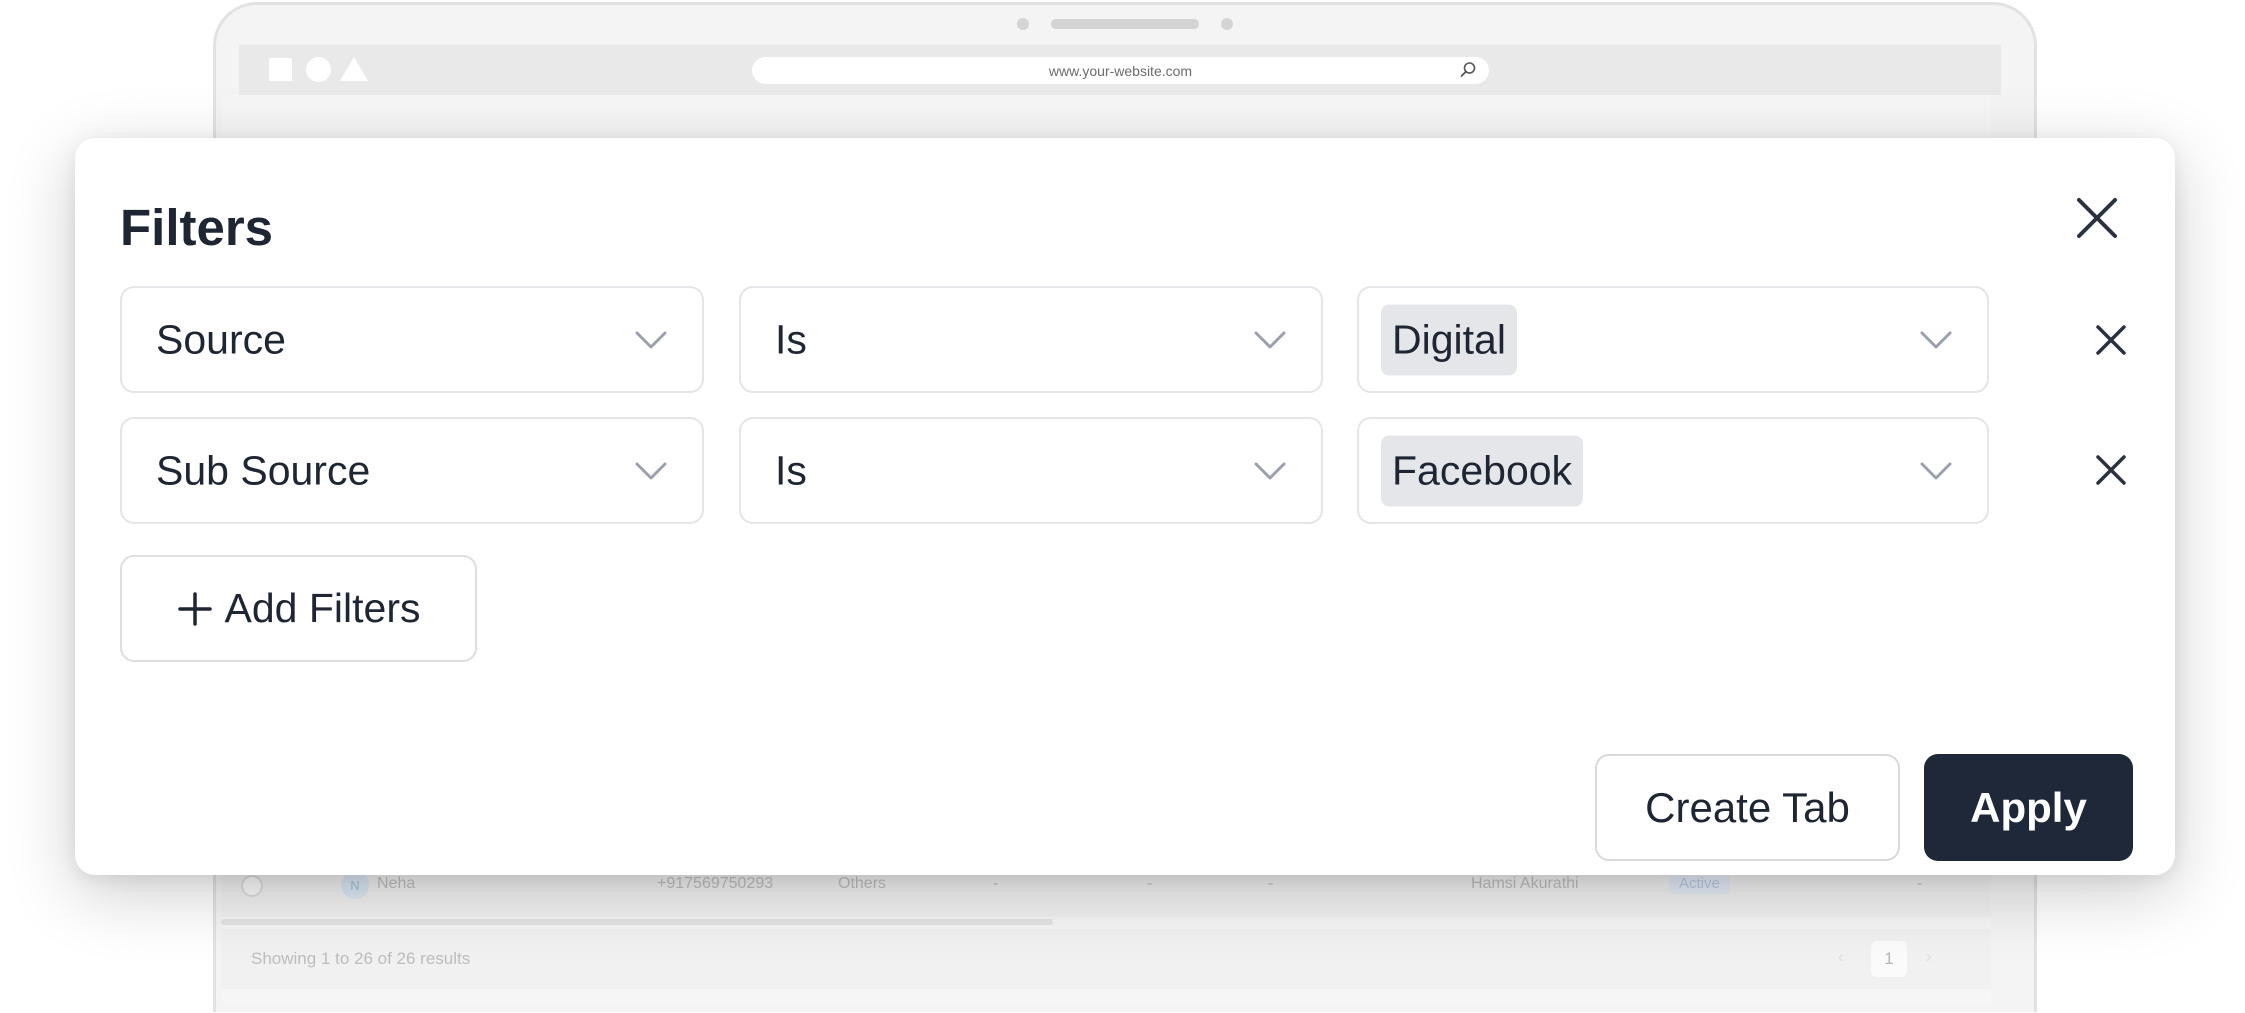  Describe the element at coordinates (252, 886) in the screenshot. I see `row-checkbox` at that location.